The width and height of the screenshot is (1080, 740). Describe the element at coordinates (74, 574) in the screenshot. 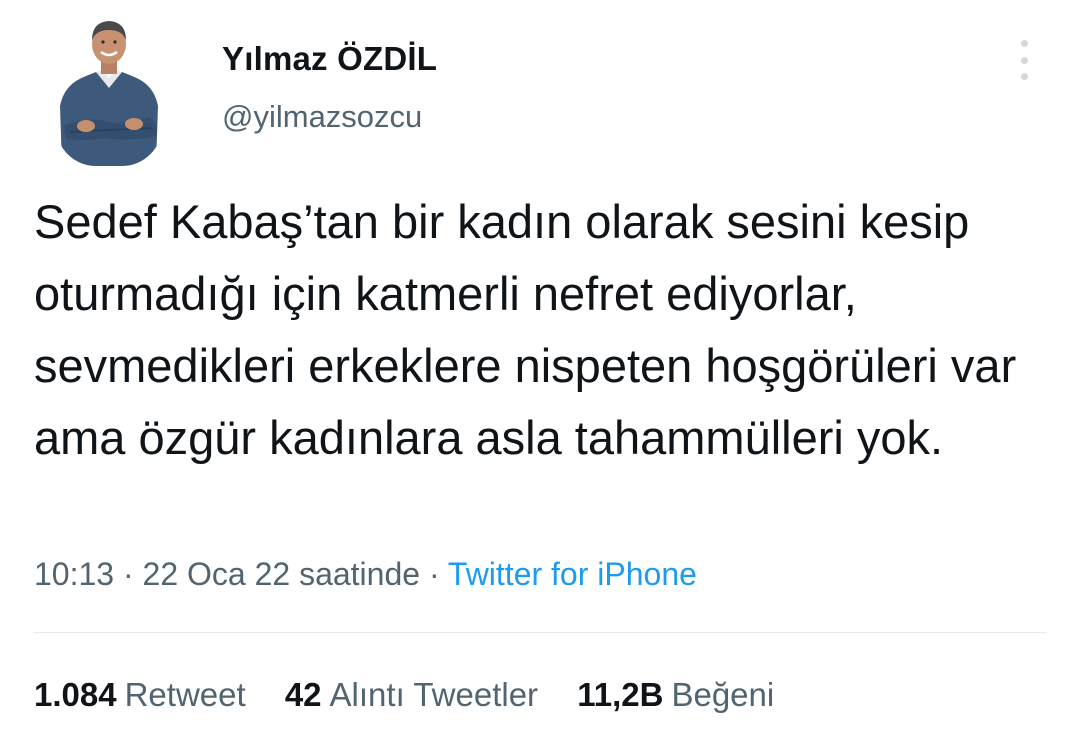

I see `tweet-time: 10:13` at that location.